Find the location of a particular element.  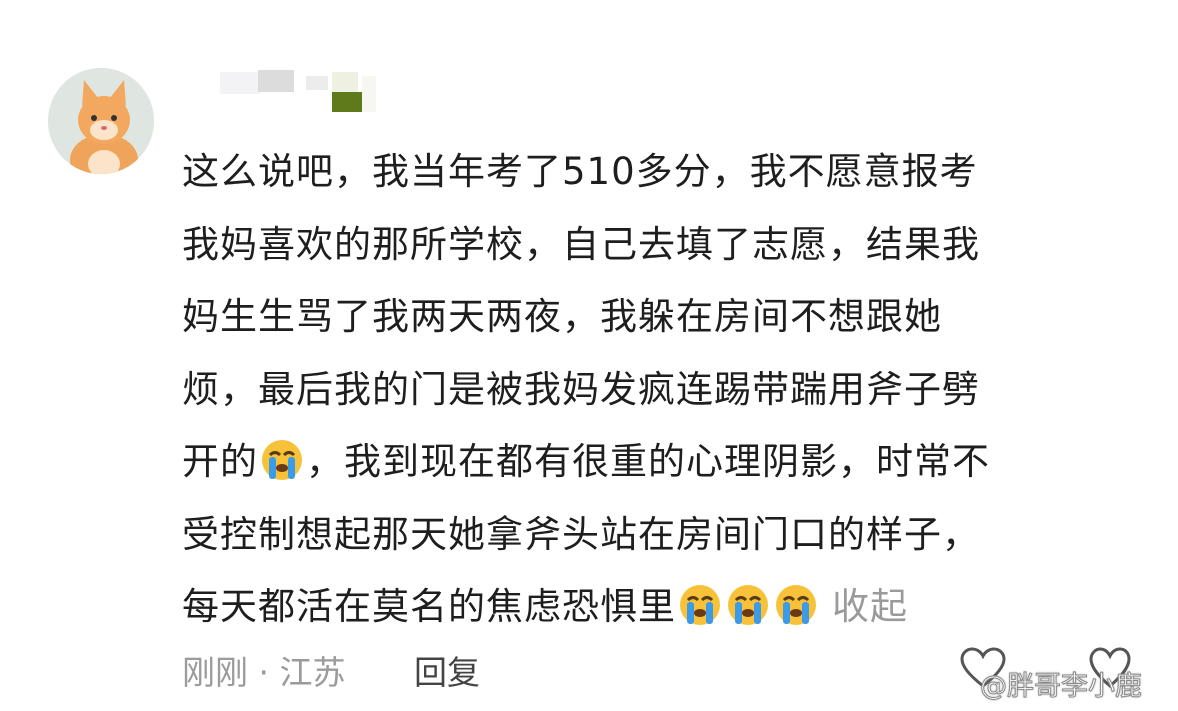

comment-segment: 每天都活在莫名的焦虑恐惧里 is located at coordinates (429, 606).